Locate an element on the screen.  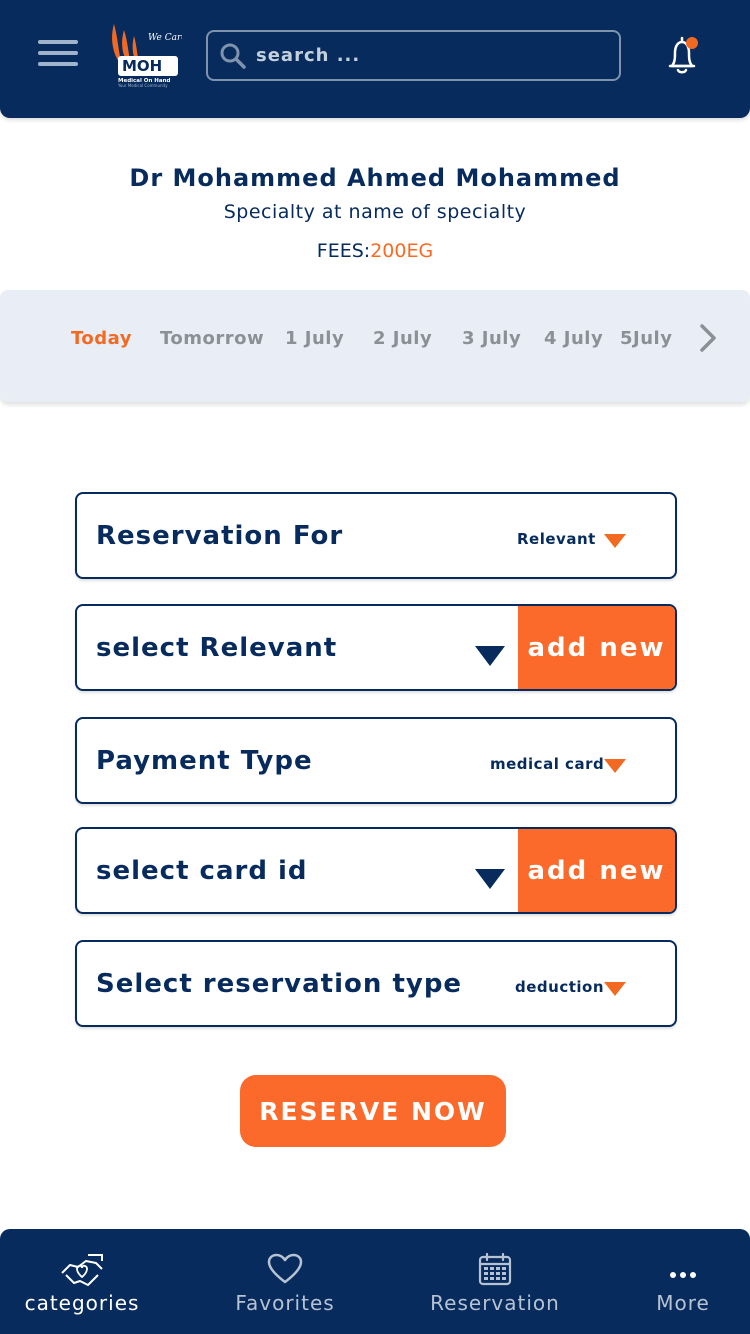
payment-type-dropdown: Payment Type medical card is located at coordinates (376, 760).